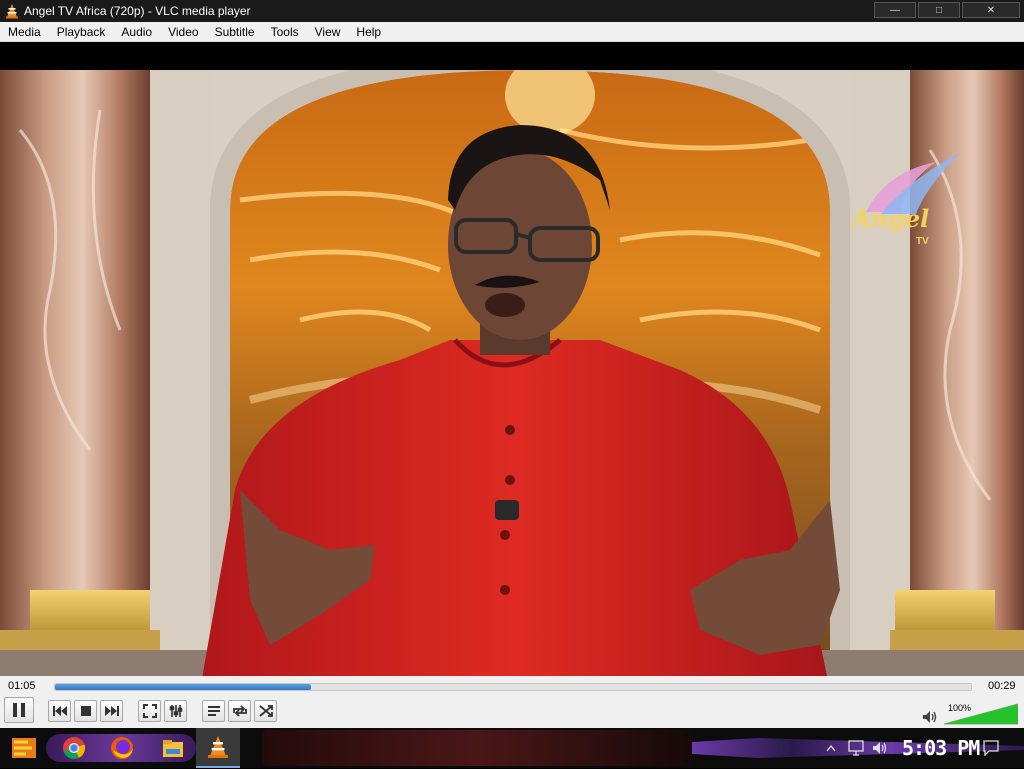  I want to click on next-button, so click(111, 711).